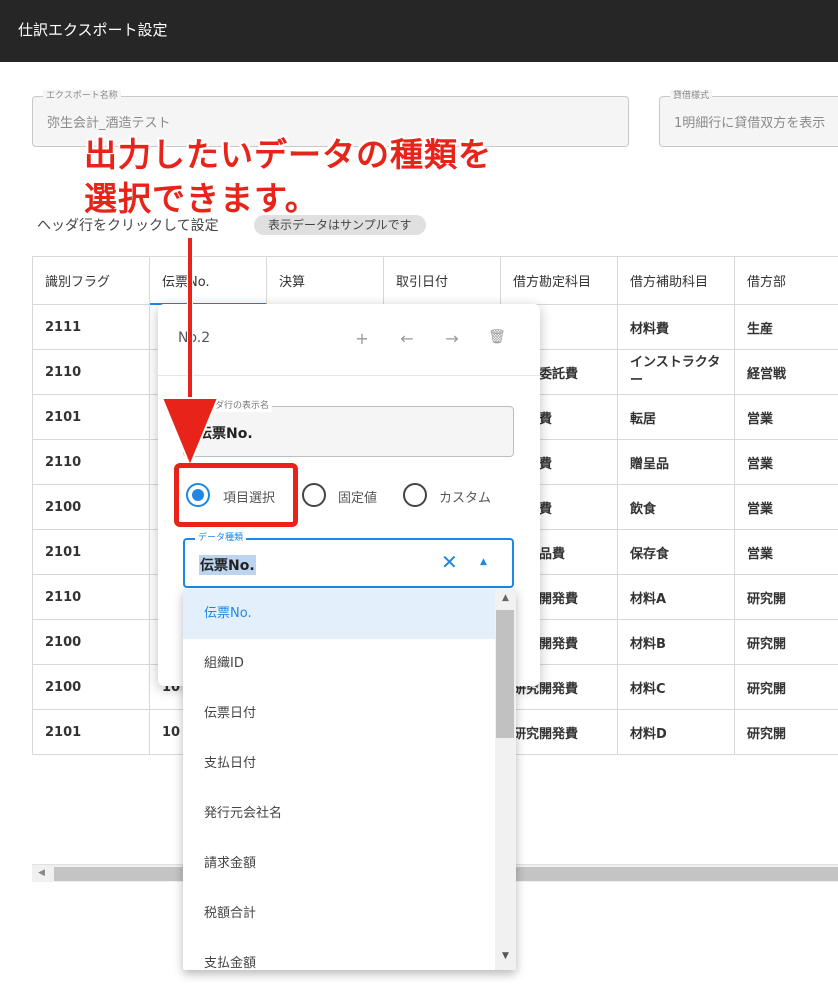 Image resolution: width=838 pixels, height=995 pixels. I want to click on table-cell: 生産, so click(786, 327).